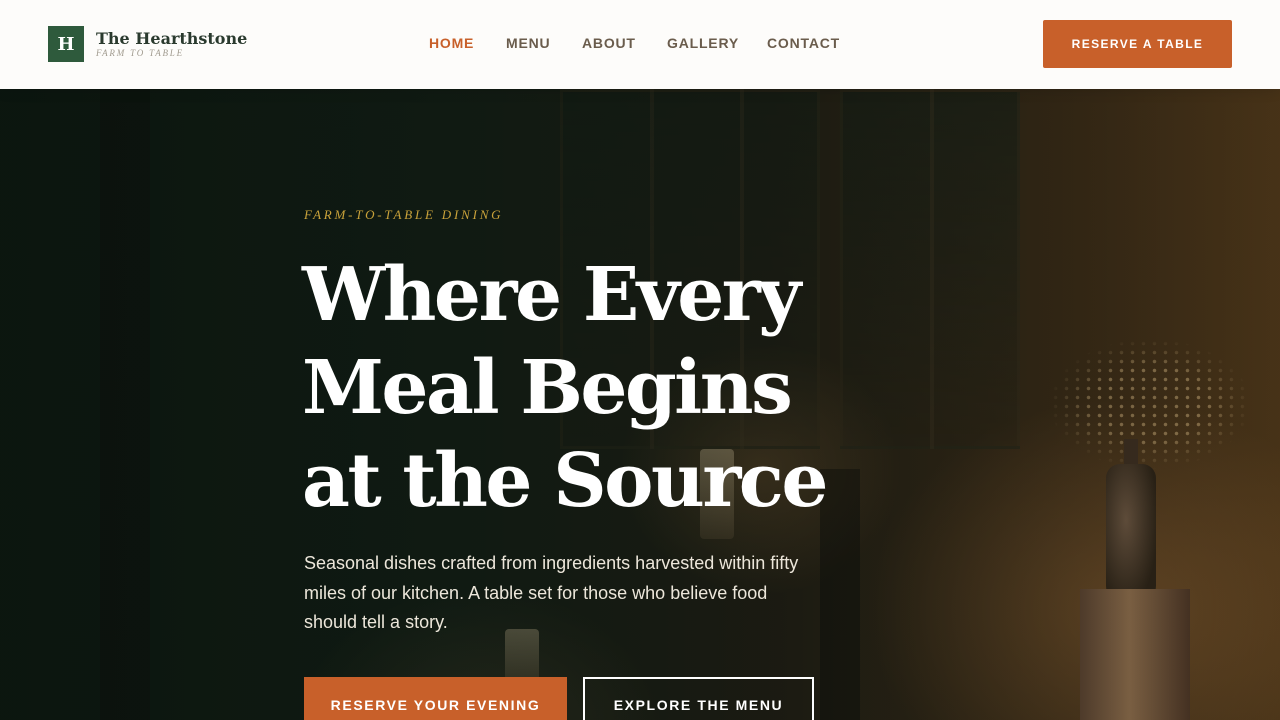 The width and height of the screenshot is (1280, 720). Describe the element at coordinates (435, 698) in the screenshot. I see `reserve-evening-button: RESERVE YOUR EVENING` at that location.